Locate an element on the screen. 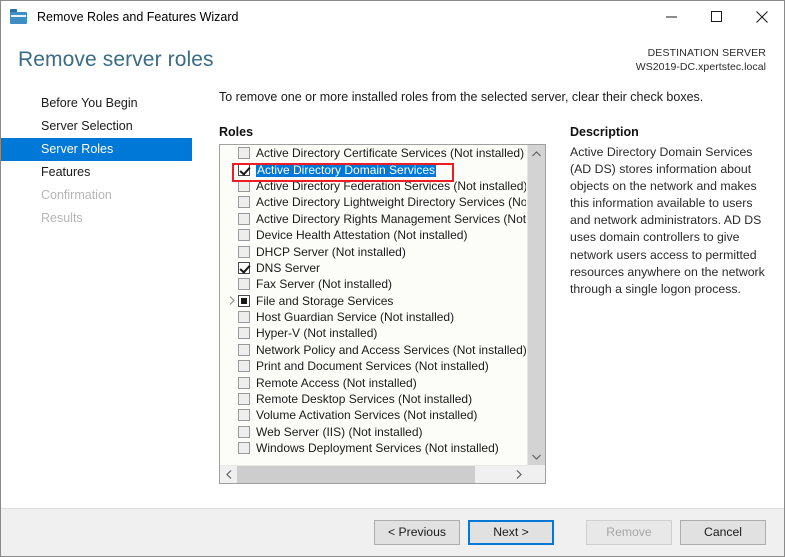 The width and height of the screenshot is (785, 557). destination-server-name: WS2019-DC.xpertstec.local is located at coordinates (700, 67).